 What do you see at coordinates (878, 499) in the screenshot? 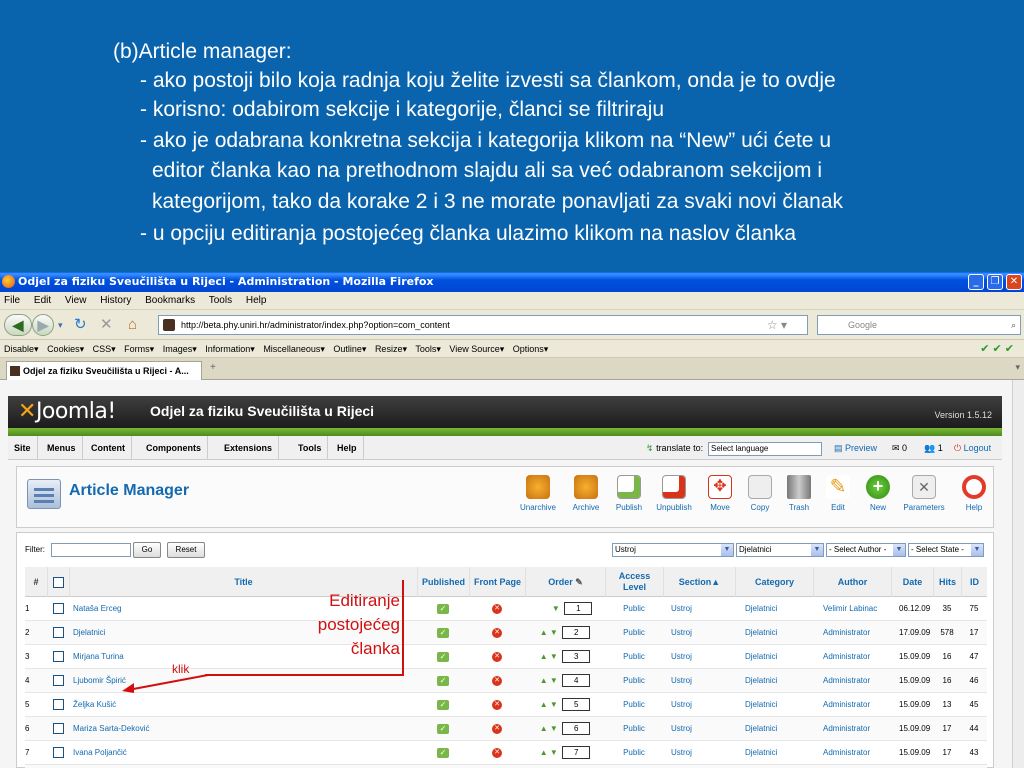
I see `new-button: + New` at bounding box center [878, 499].